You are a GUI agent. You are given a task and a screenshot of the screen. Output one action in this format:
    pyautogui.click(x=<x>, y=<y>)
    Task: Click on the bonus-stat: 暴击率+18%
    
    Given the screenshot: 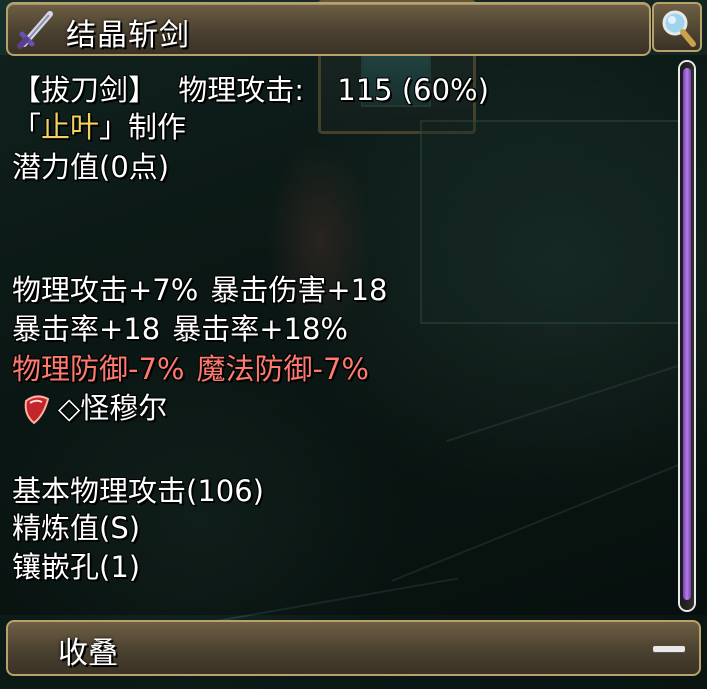 What is the action you would take?
    pyautogui.click(x=260, y=329)
    